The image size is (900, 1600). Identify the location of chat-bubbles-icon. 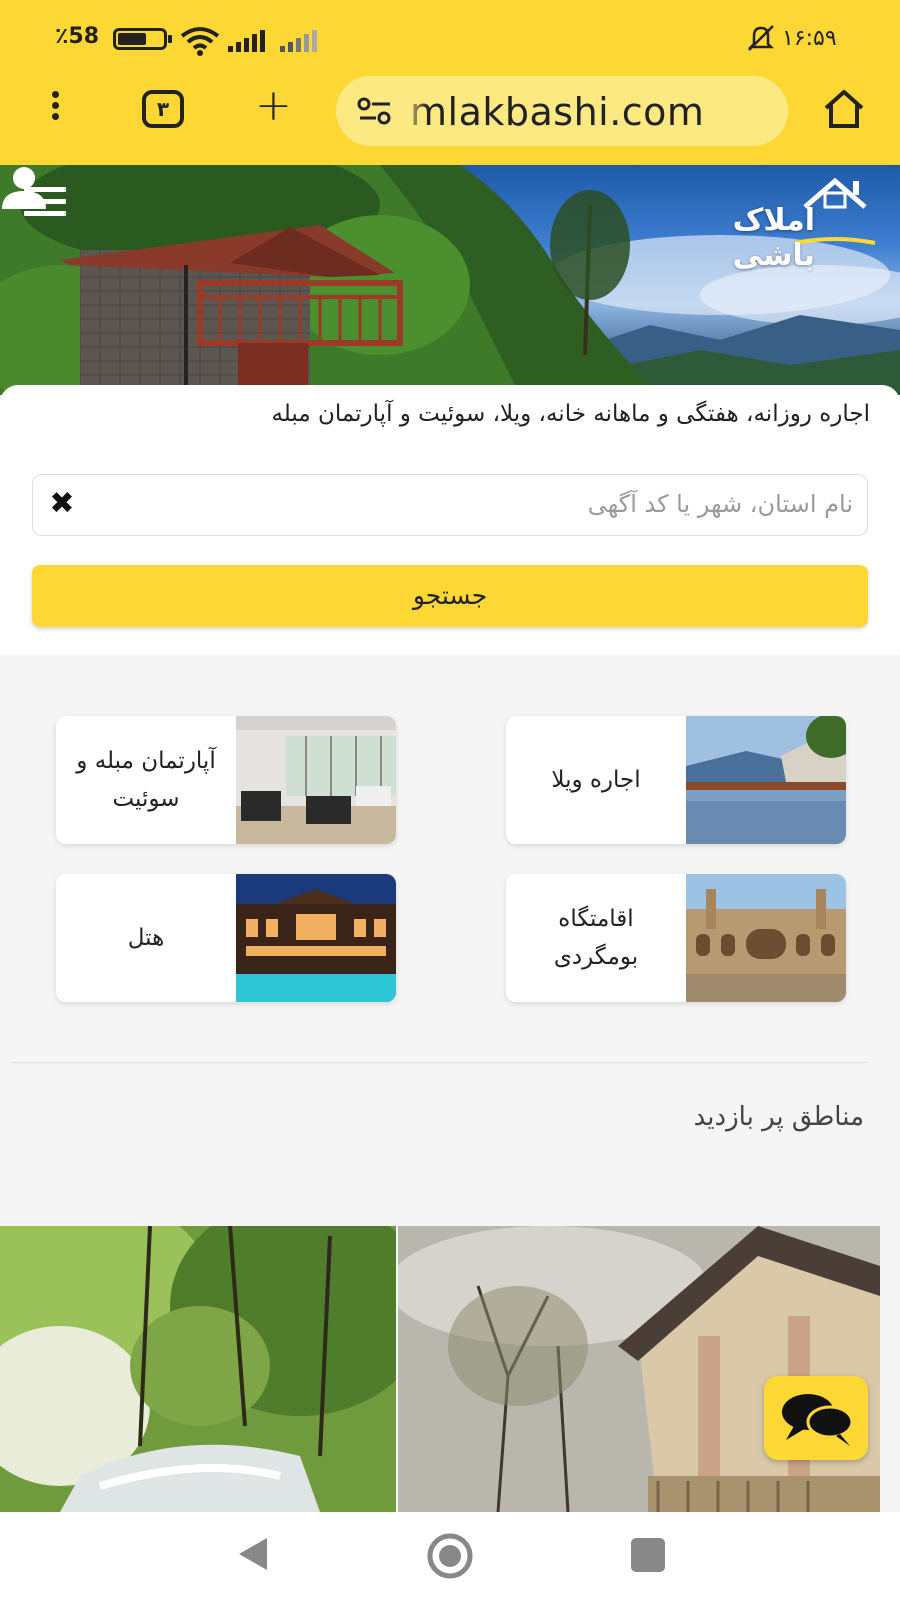
(818, 1420).